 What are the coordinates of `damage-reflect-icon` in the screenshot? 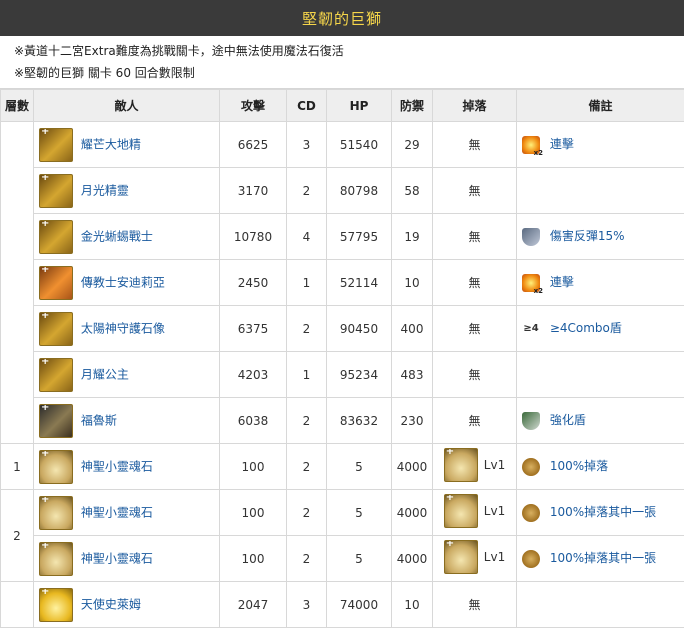 It's located at (531, 237).